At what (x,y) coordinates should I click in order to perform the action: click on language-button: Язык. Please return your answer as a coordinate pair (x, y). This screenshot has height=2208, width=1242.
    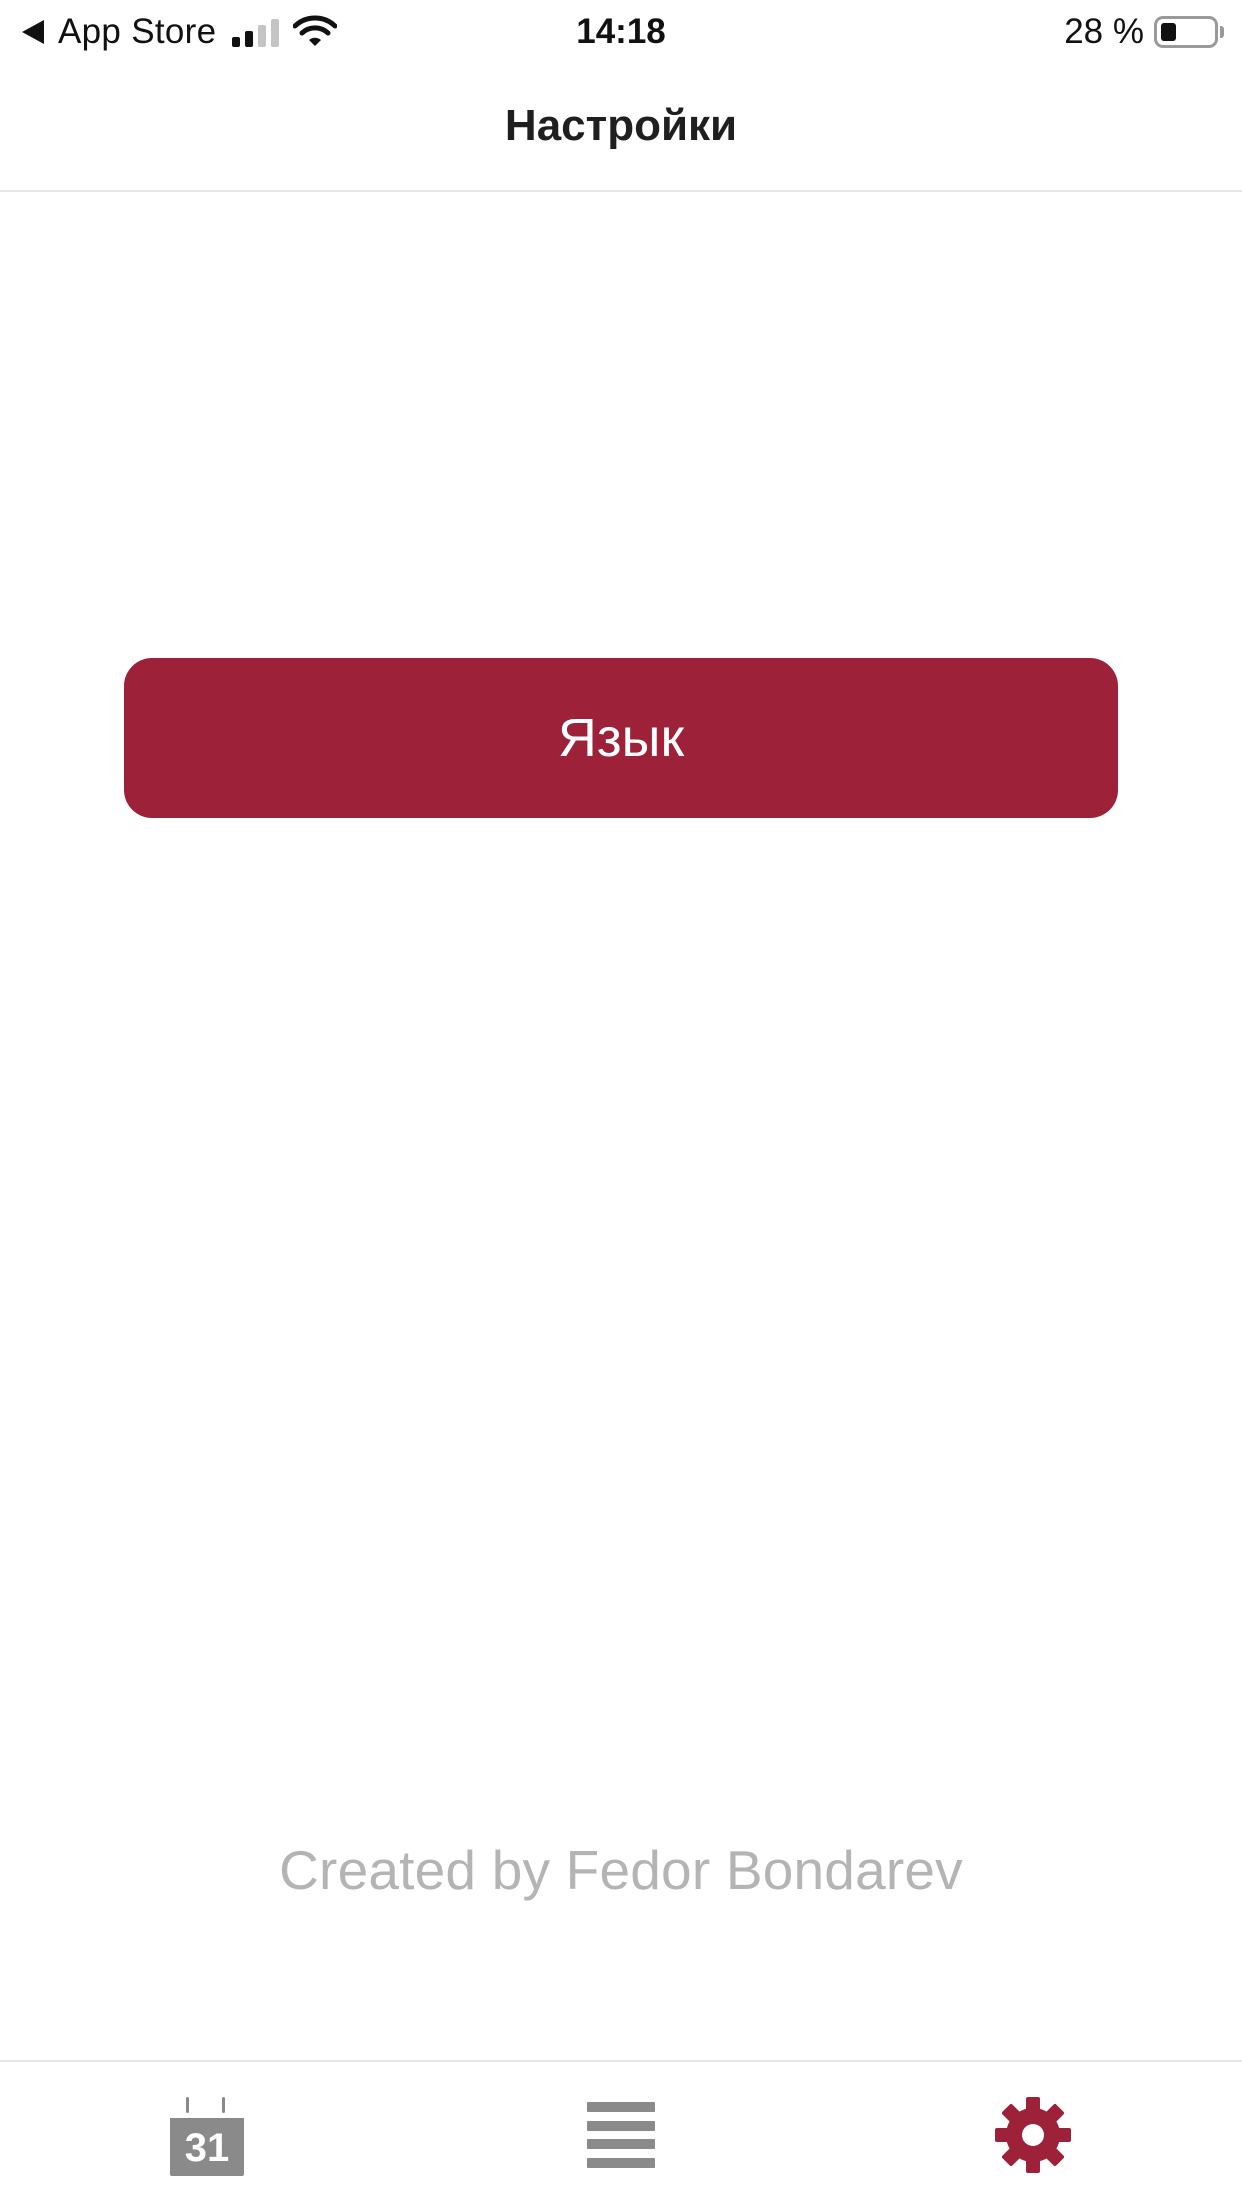
    Looking at the image, I should click on (621, 738).